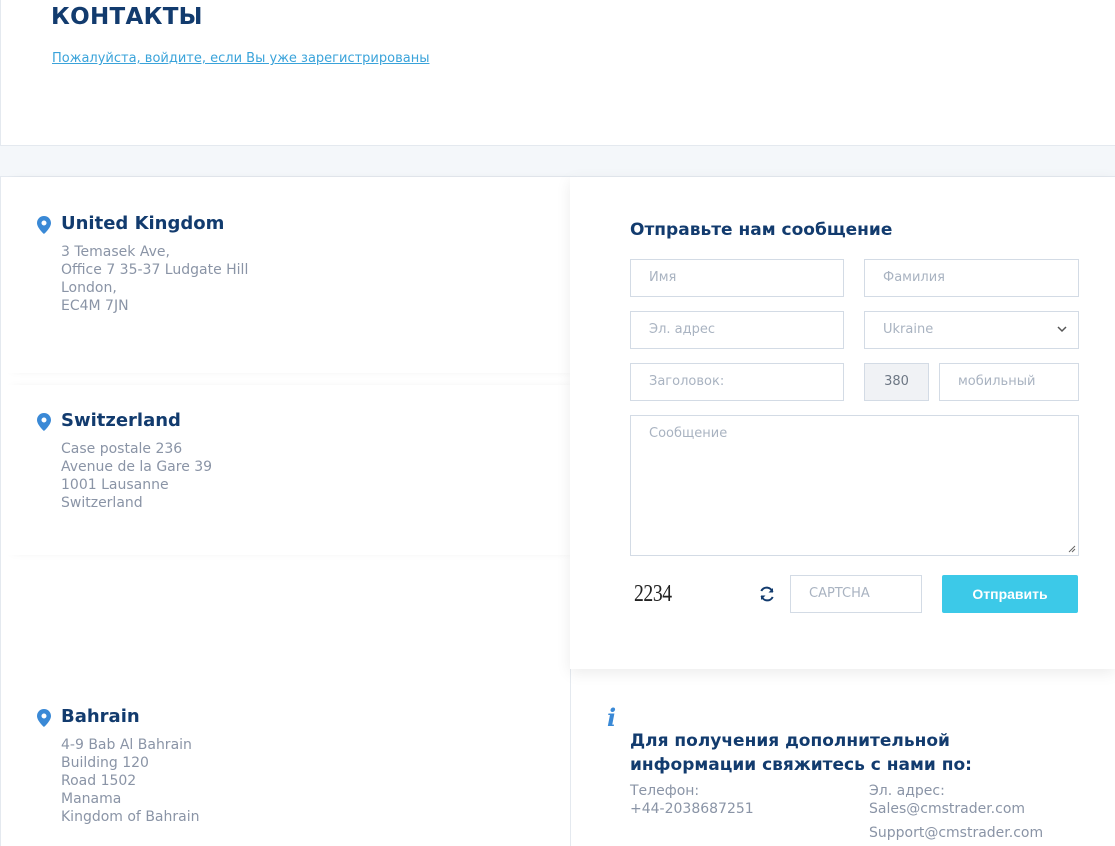 This screenshot has height=846, width=1115. Describe the element at coordinates (105, 763) in the screenshot. I see `address-line: Building 120` at that location.